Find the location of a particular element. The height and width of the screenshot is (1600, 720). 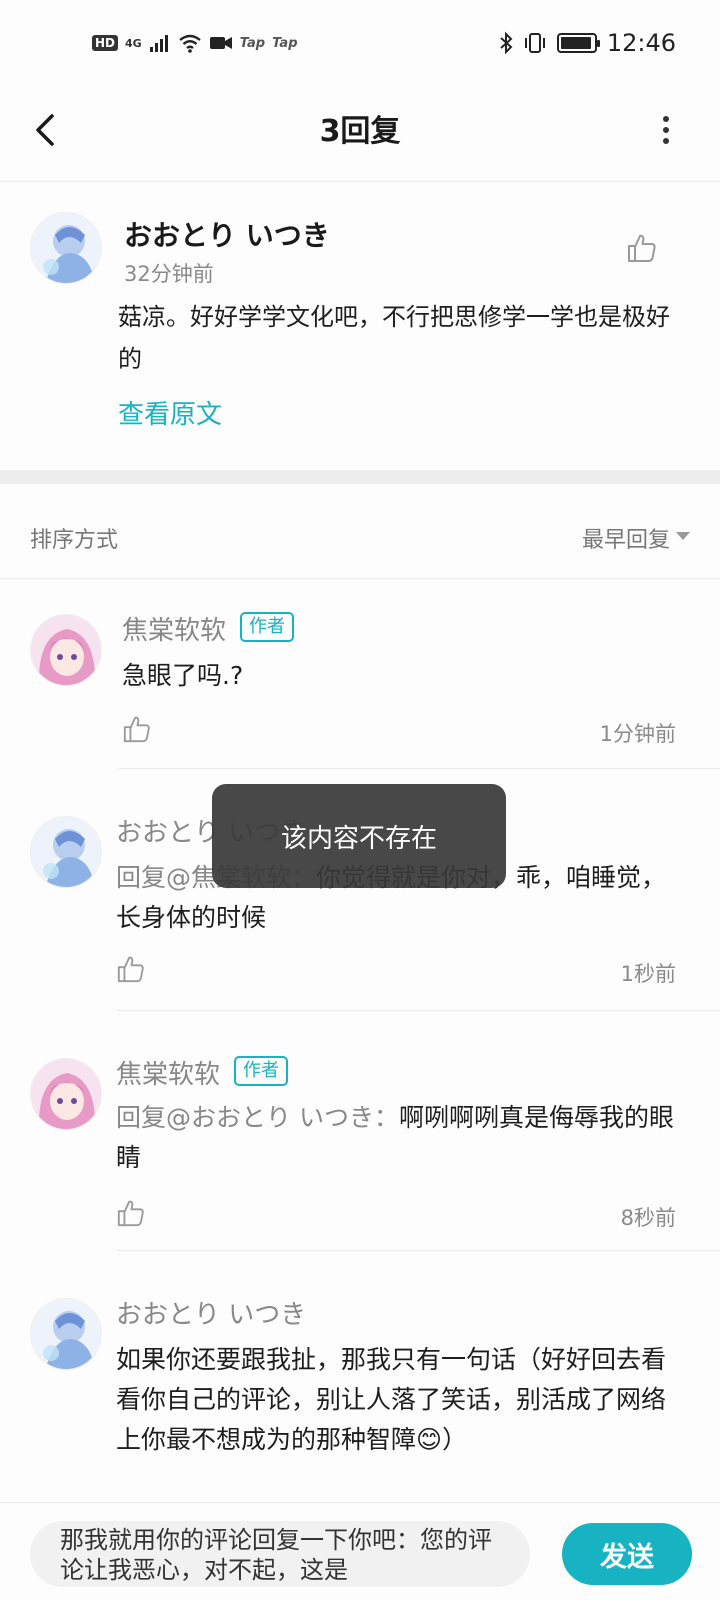

caret-down-icon is located at coordinates (683, 536).